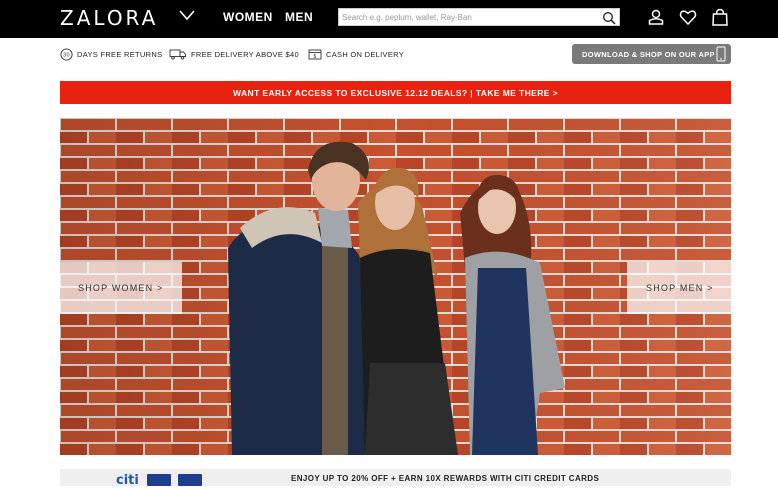 Image resolution: width=778 pixels, height=488 pixels. What do you see at coordinates (120, 54) in the screenshot?
I see `free-returns-label: DAYS FREE RETURNS` at bounding box center [120, 54].